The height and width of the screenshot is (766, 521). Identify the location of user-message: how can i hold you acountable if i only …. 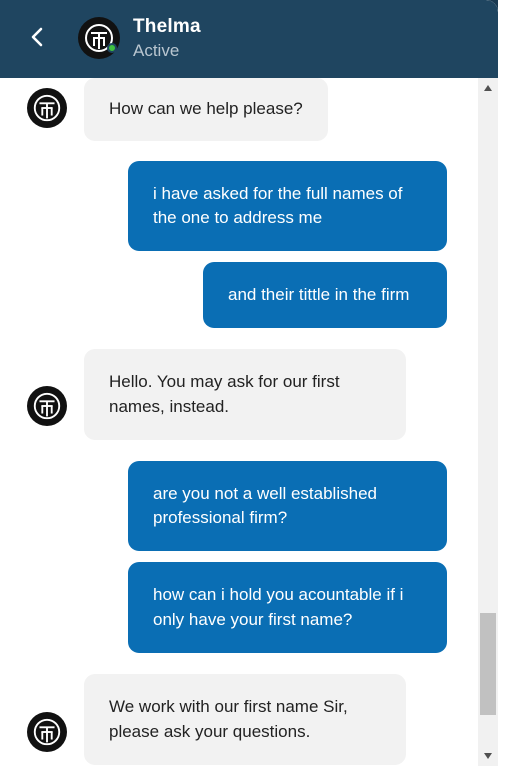
(287, 607).